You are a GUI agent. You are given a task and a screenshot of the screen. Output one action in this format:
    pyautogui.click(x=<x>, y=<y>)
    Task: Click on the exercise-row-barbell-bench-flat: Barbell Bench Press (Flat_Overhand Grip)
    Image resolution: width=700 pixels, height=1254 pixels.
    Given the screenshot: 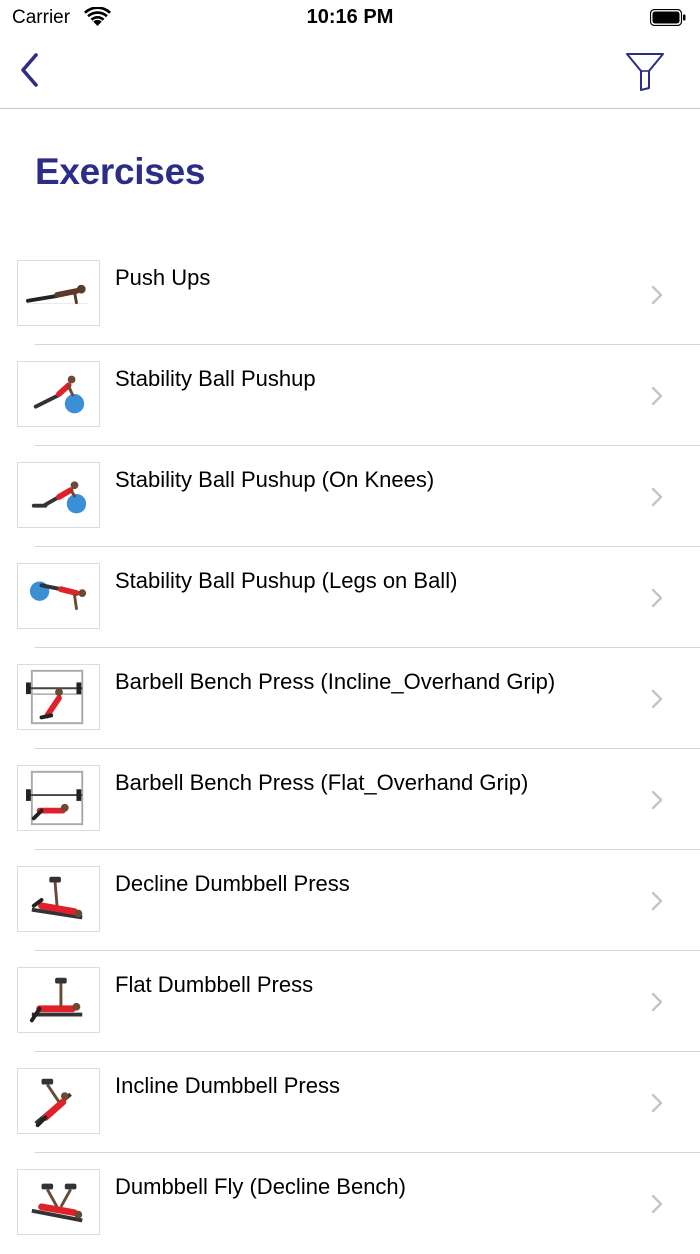 What is the action you would take?
    pyautogui.click(x=350, y=799)
    